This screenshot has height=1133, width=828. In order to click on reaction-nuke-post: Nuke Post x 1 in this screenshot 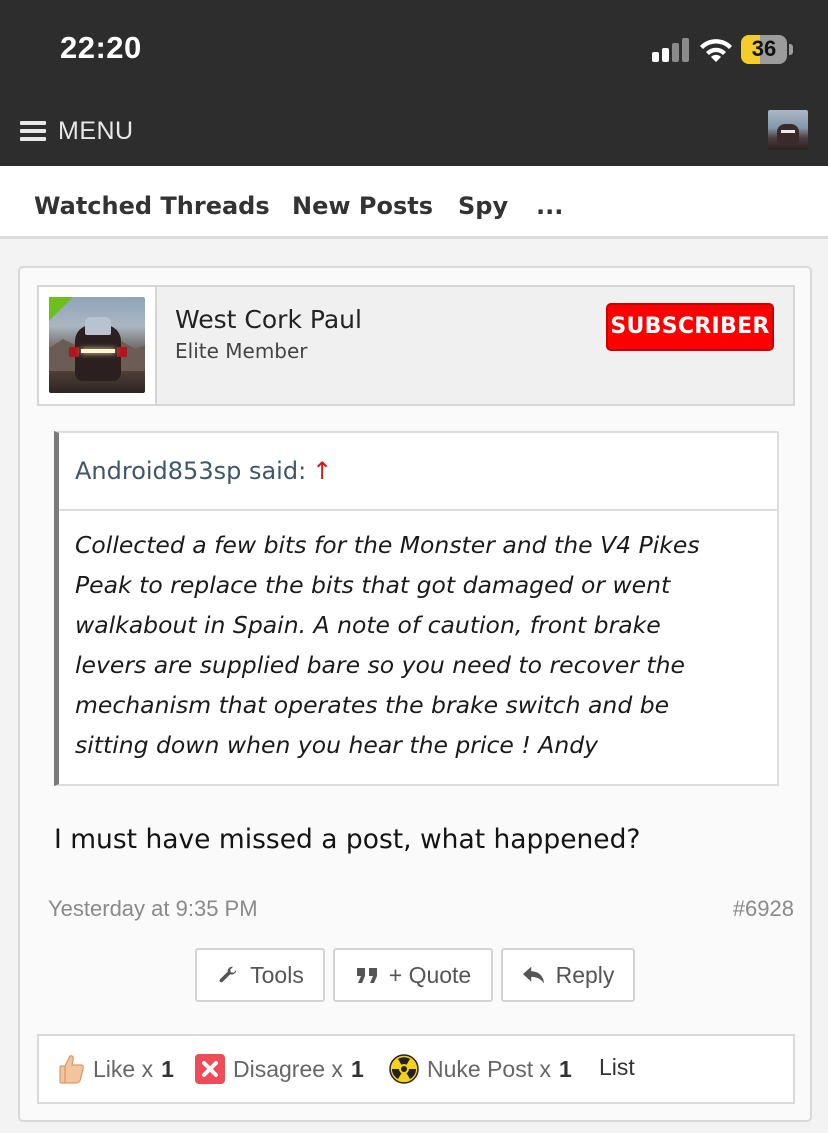, I will do `click(480, 1069)`.